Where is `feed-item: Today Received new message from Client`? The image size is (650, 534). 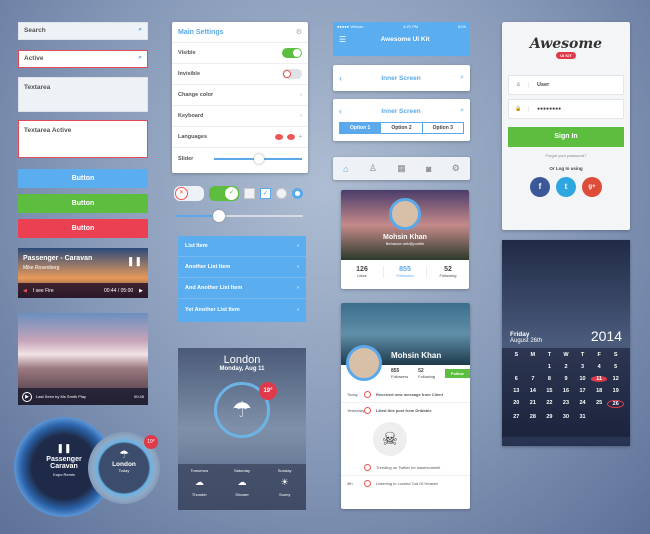 feed-item: Today Received new message from Client is located at coordinates (405, 395).